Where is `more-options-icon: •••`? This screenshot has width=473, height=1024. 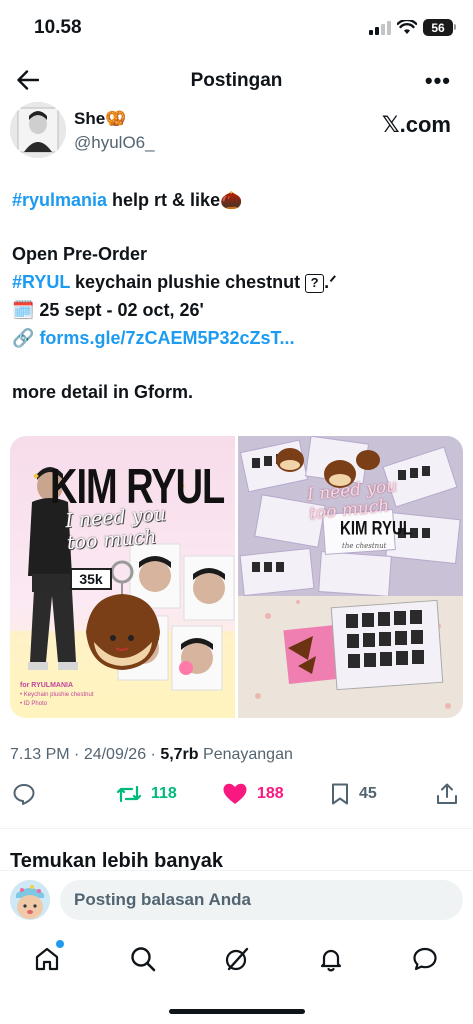 more-options-icon: ••• is located at coordinates (438, 81).